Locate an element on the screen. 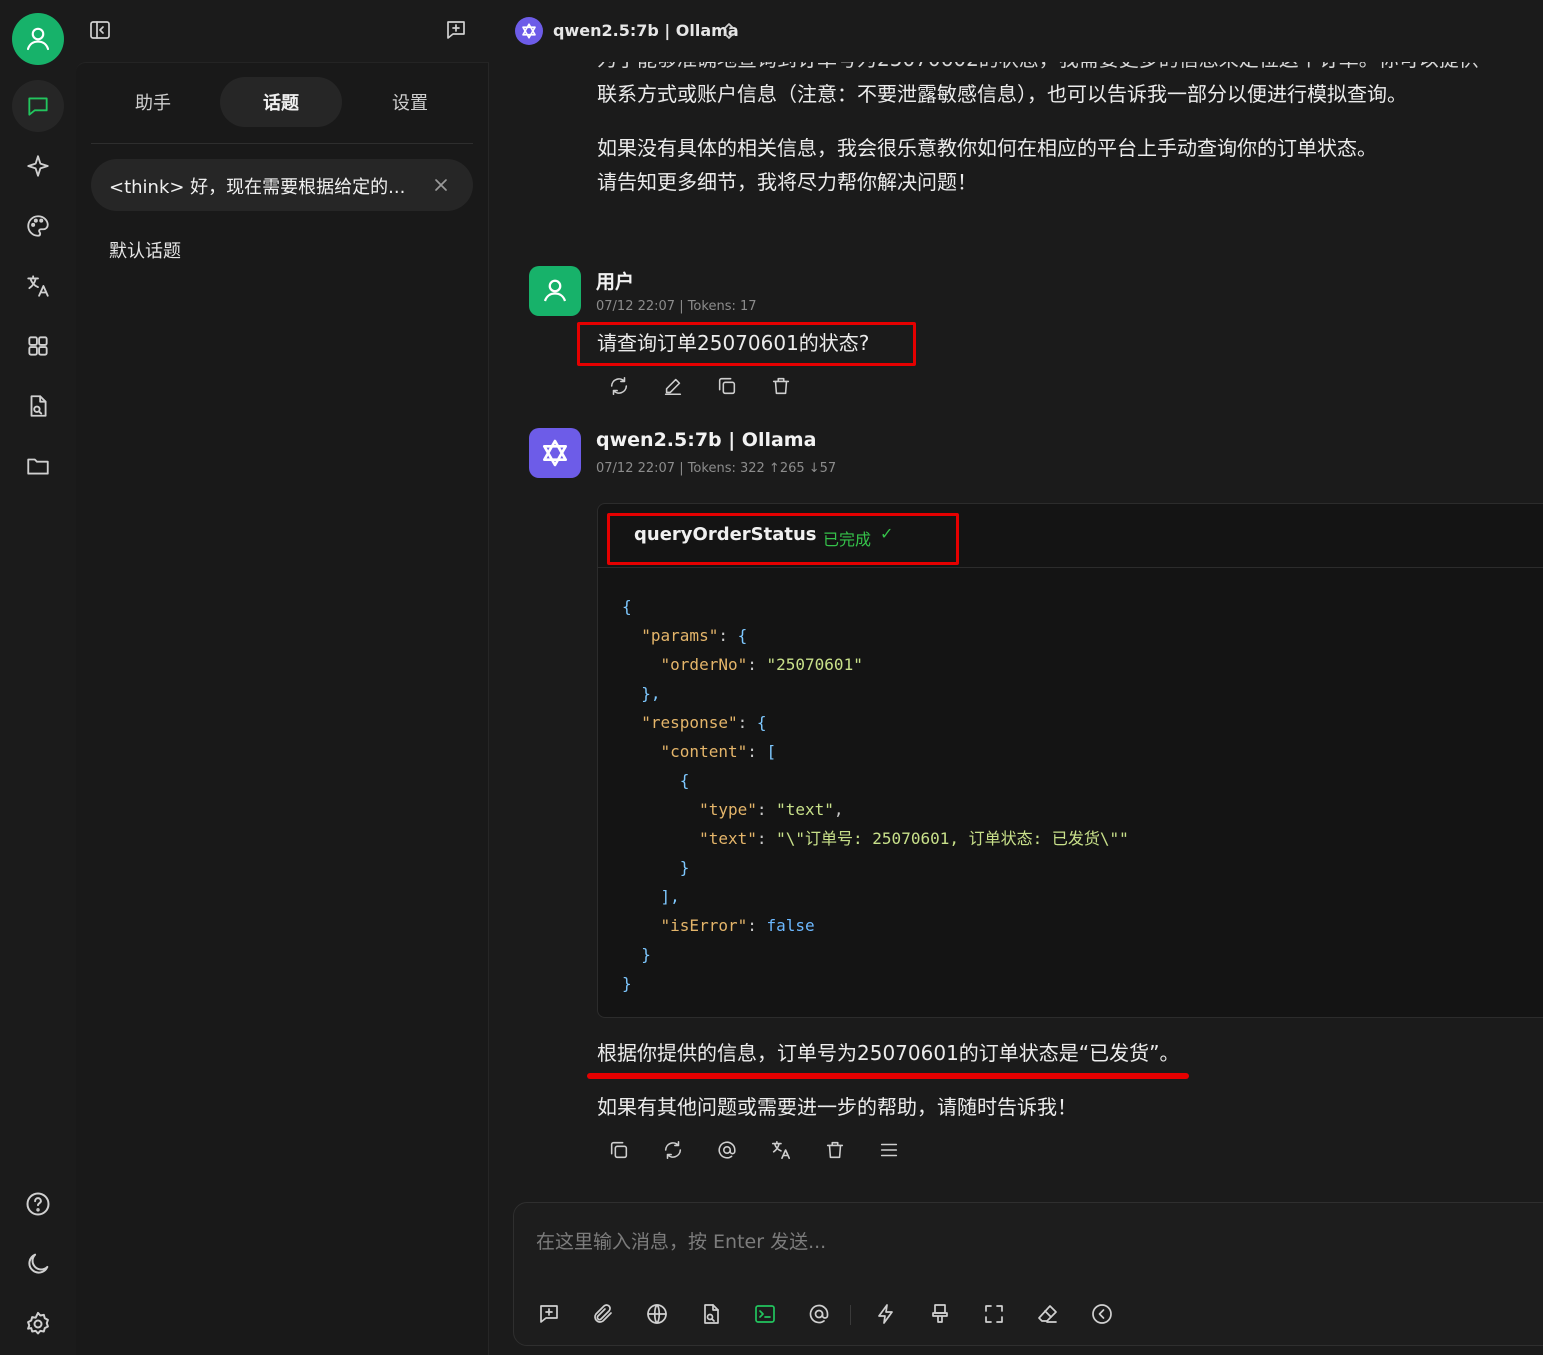 The image size is (1543, 1355). theme-toggle-button is located at coordinates (38, 1264).